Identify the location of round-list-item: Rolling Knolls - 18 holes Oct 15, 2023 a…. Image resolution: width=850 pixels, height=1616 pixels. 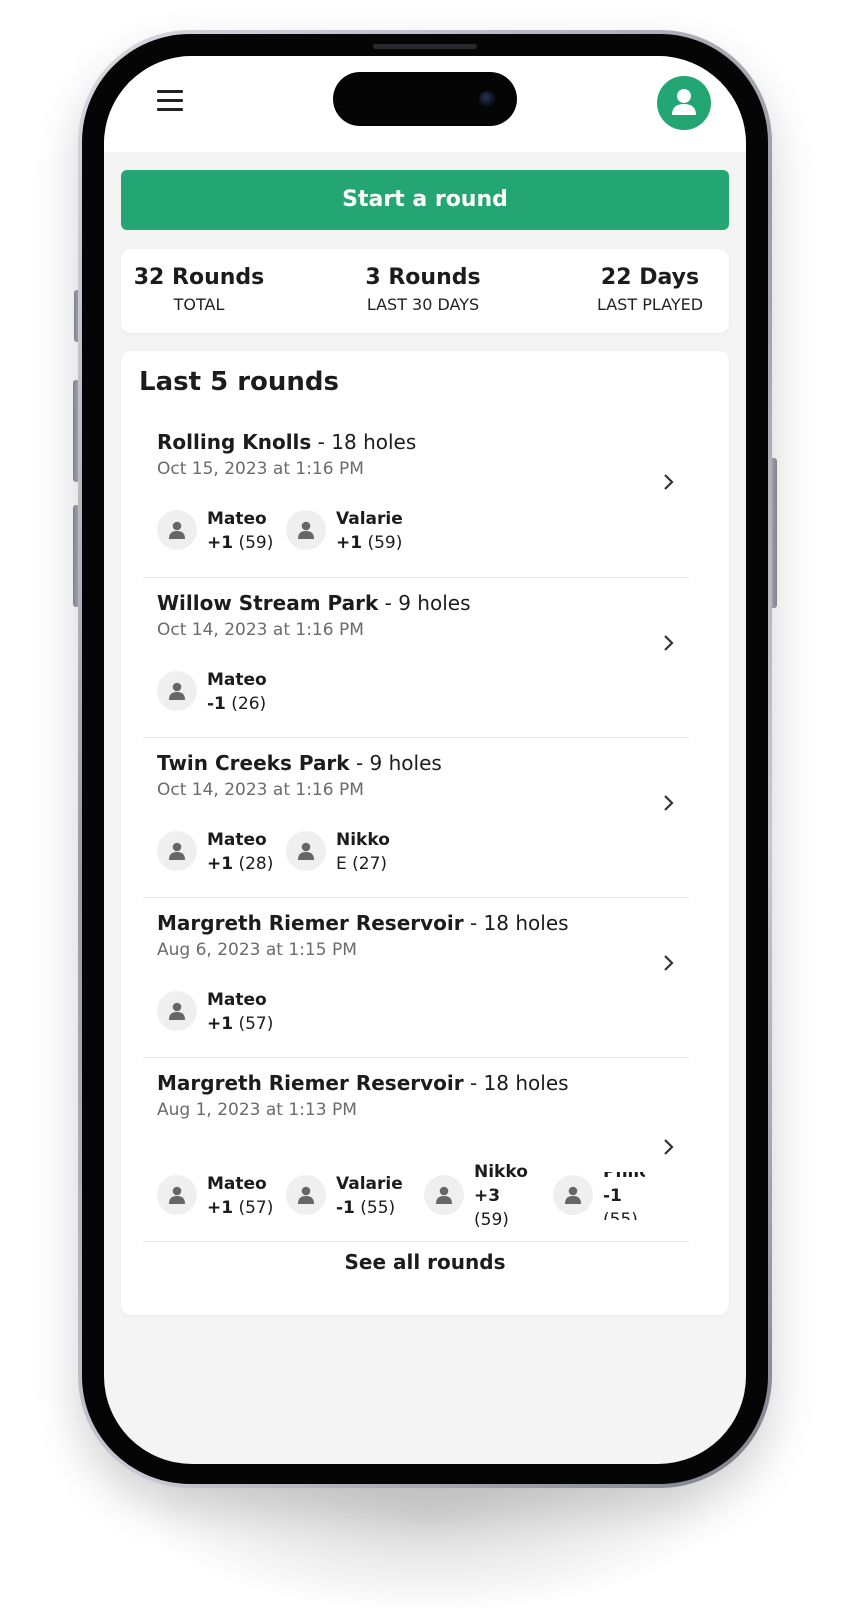
(416, 497).